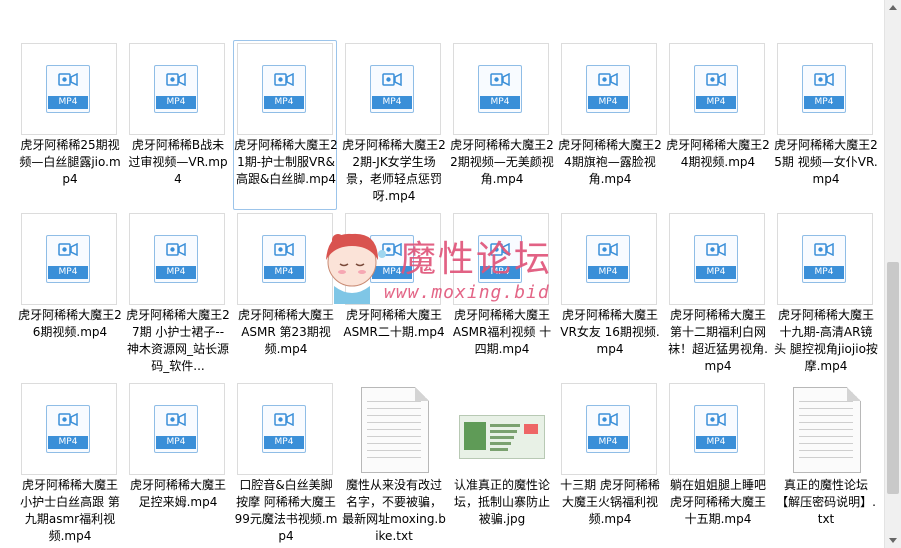  I want to click on file-name: 虎牙阿稀稀大魔王第十二期福利白网袜！超近猛男视角.mp4, so click(718, 340).